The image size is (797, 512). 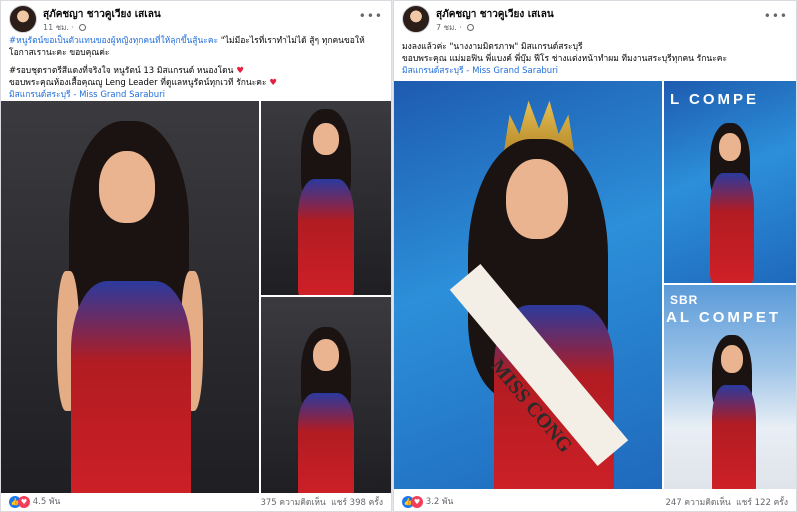 I want to click on post-stats: 247 ความคิดเห็น แชร์ 122 ครั้ง, so click(x=726, y=502).